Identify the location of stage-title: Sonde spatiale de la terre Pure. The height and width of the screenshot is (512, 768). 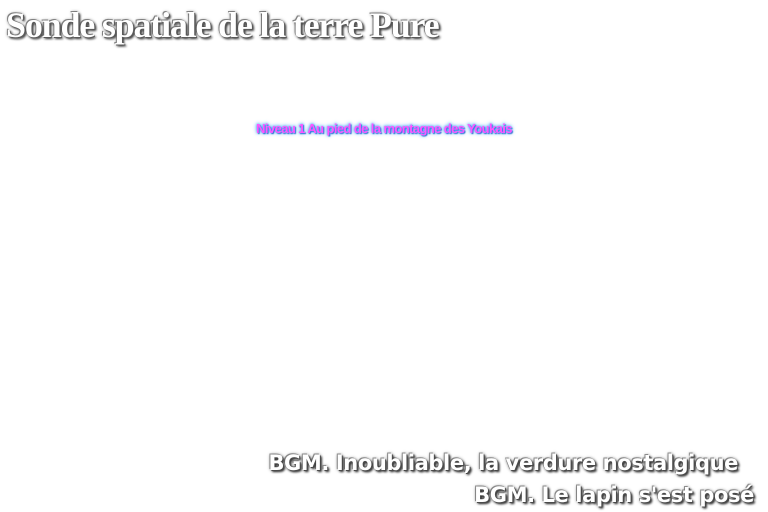
(223, 25).